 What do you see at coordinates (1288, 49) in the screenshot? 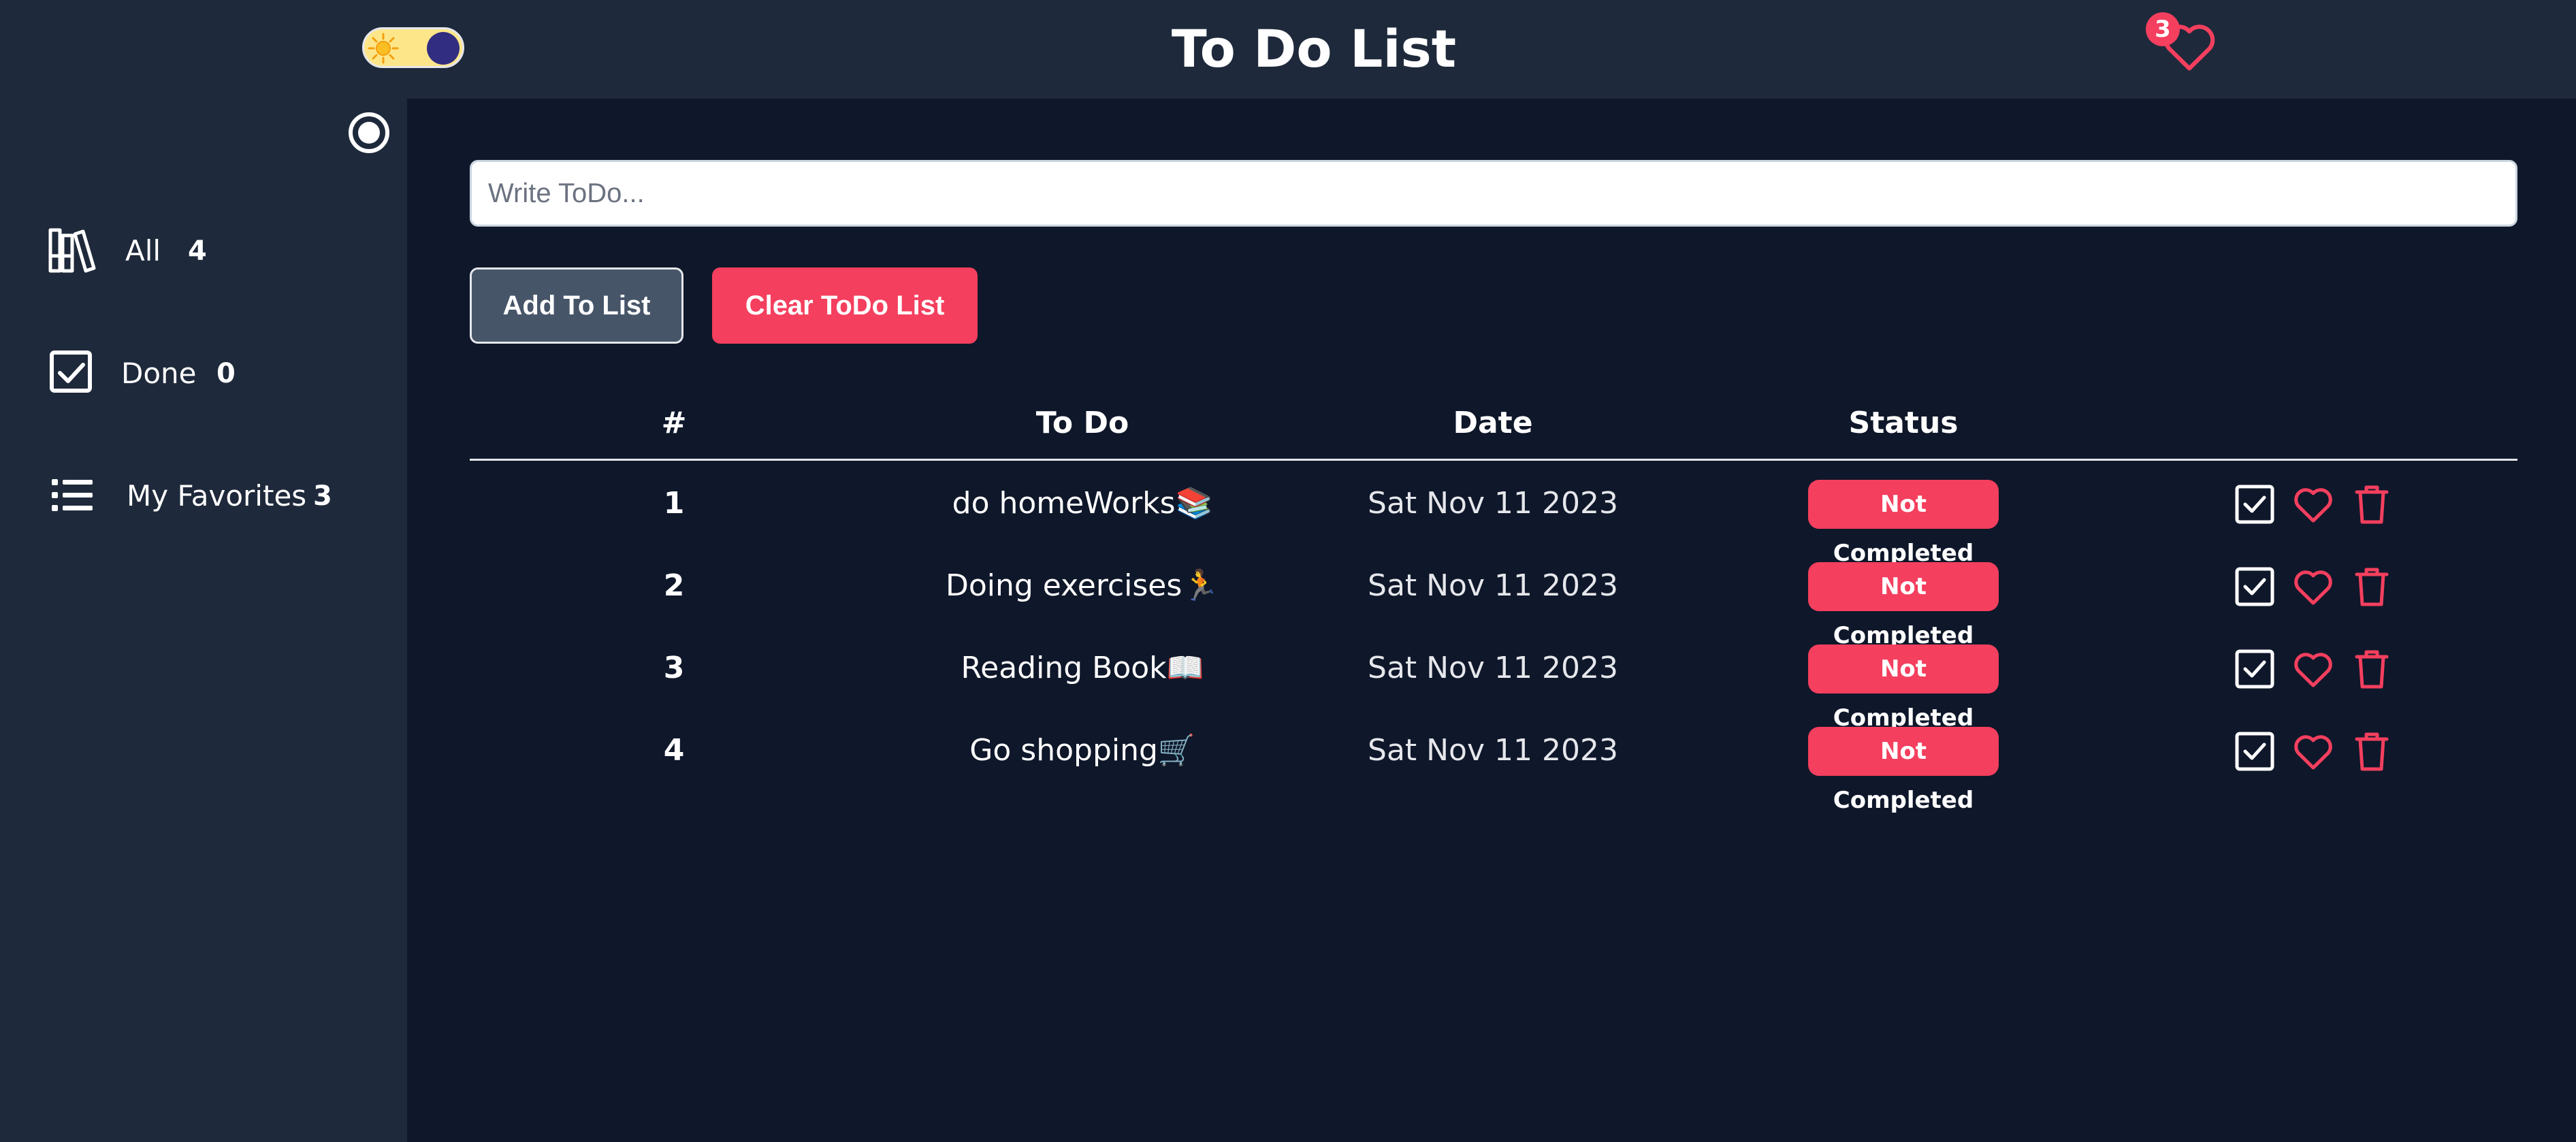
I see `app-header: To Do List 3` at bounding box center [1288, 49].